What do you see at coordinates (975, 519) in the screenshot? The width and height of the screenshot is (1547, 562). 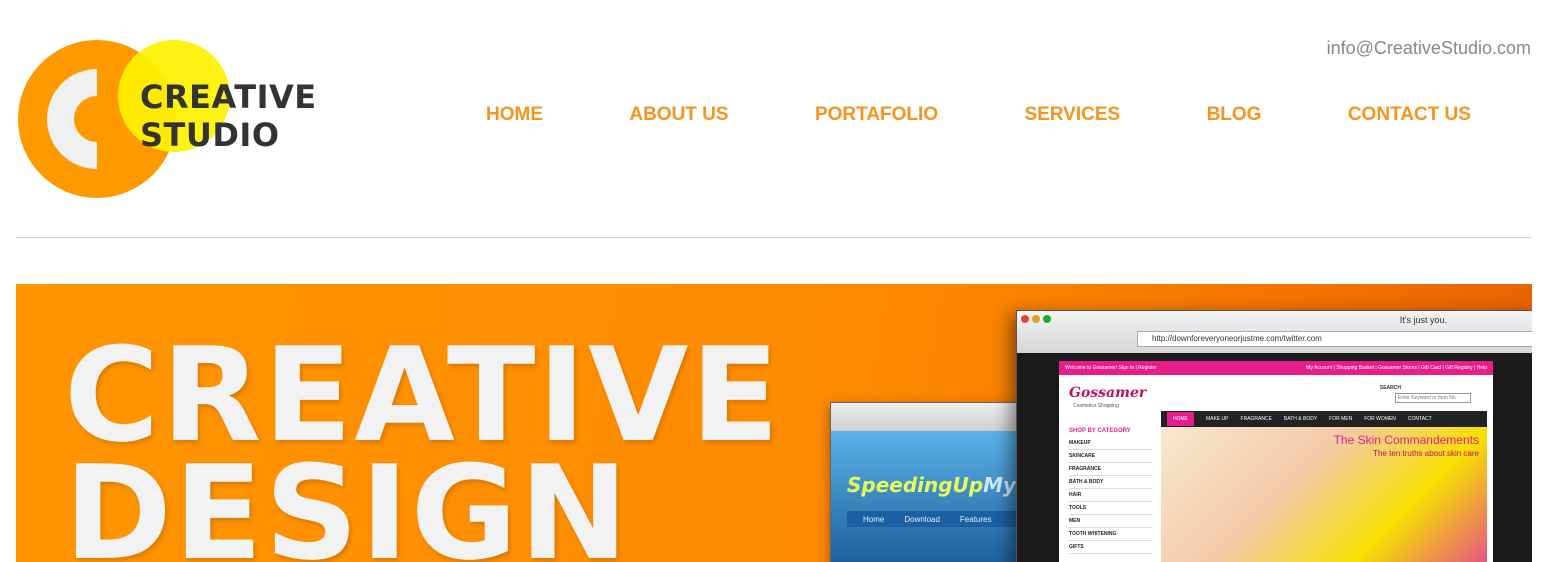 I see `mockup-nav-item: Features` at bounding box center [975, 519].